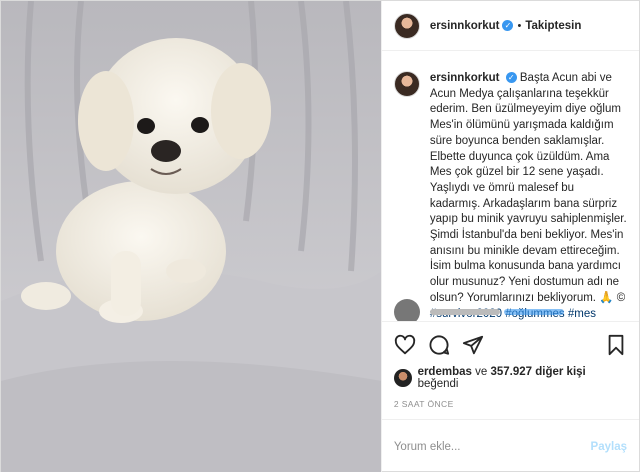 The width and height of the screenshot is (640, 472). What do you see at coordinates (560, 372) in the screenshot?
I see `likes-others: diğer kişi` at bounding box center [560, 372].